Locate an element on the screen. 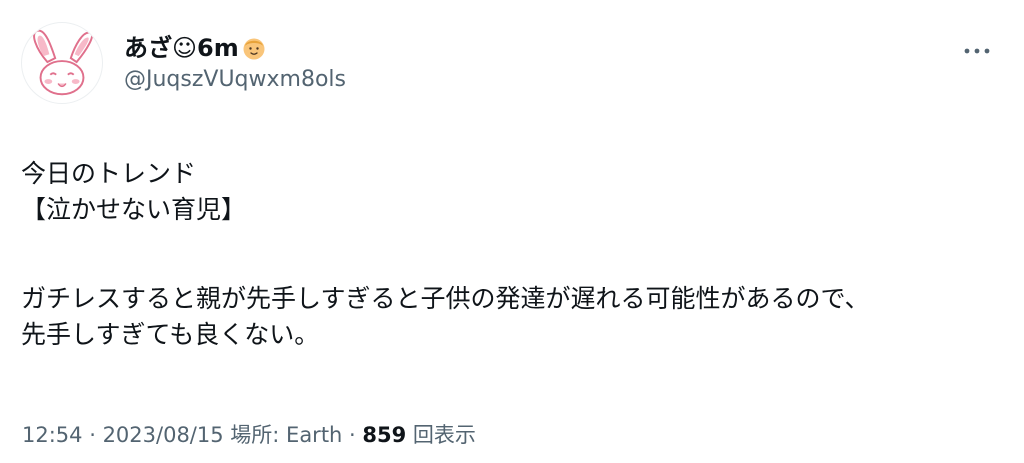 The image size is (1024, 463). display-name: あざ☺6m is located at coordinates (235, 48).